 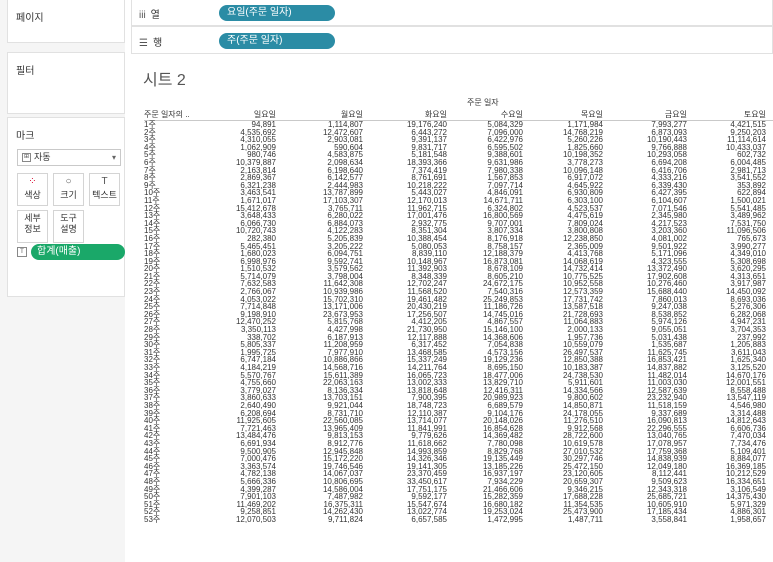 I want to click on text-mark-icon: T, so click(x=22, y=252).